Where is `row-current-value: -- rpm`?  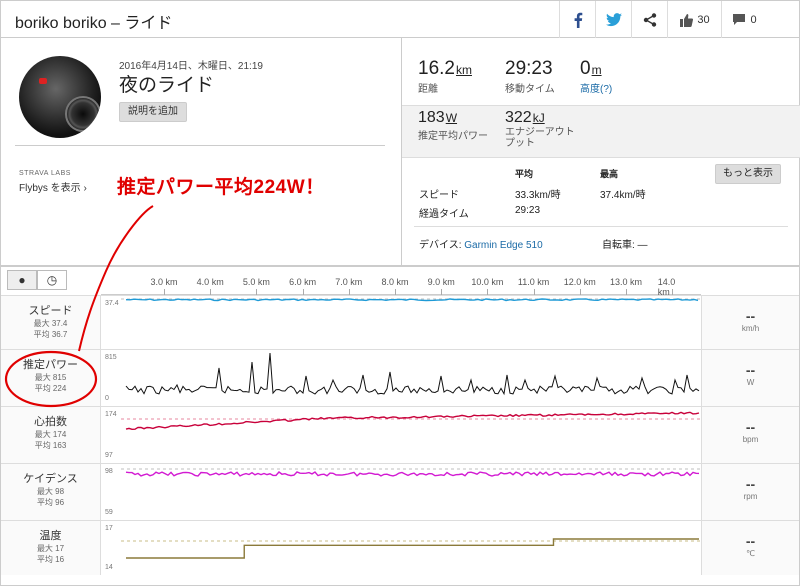 row-current-value: -- rpm is located at coordinates (750, 492).